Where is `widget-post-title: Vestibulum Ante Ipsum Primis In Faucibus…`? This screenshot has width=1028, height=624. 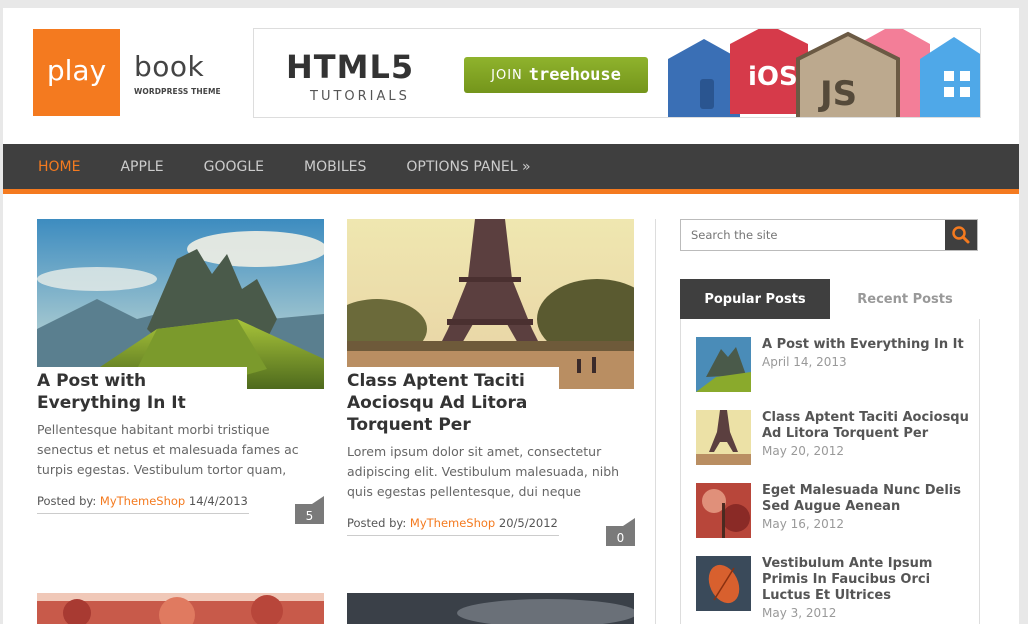 widget-post-title: Vestibulum Ante Ipsum Primis In Faucibus… is located at coordinates (867, 580).